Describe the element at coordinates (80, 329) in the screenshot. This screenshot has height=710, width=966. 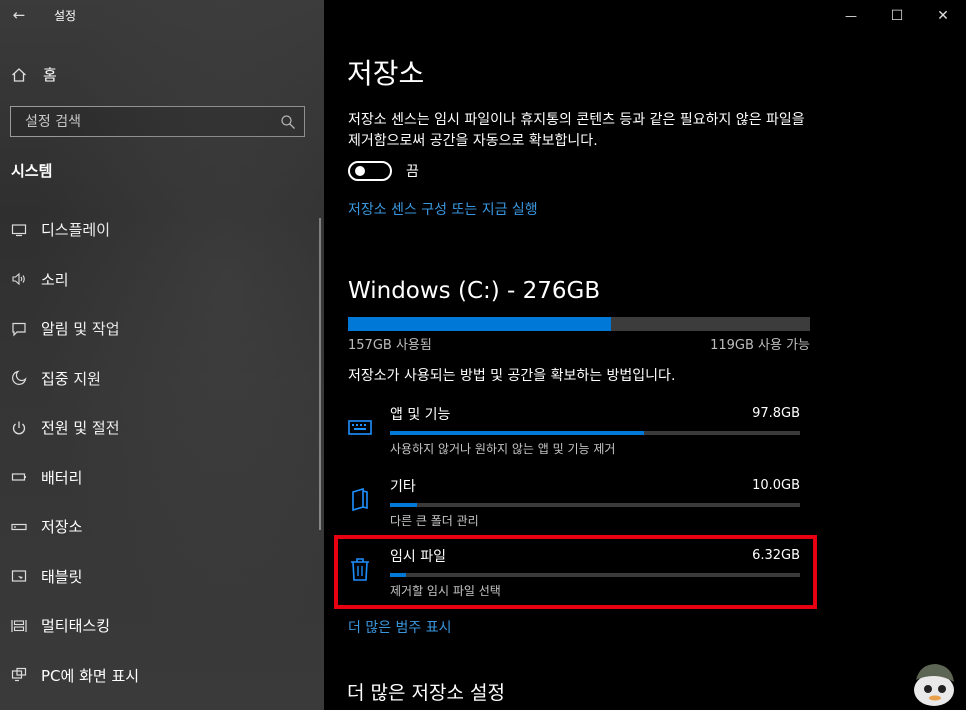
I see `sidebar-item-label: 알림 및 작업` at that location.